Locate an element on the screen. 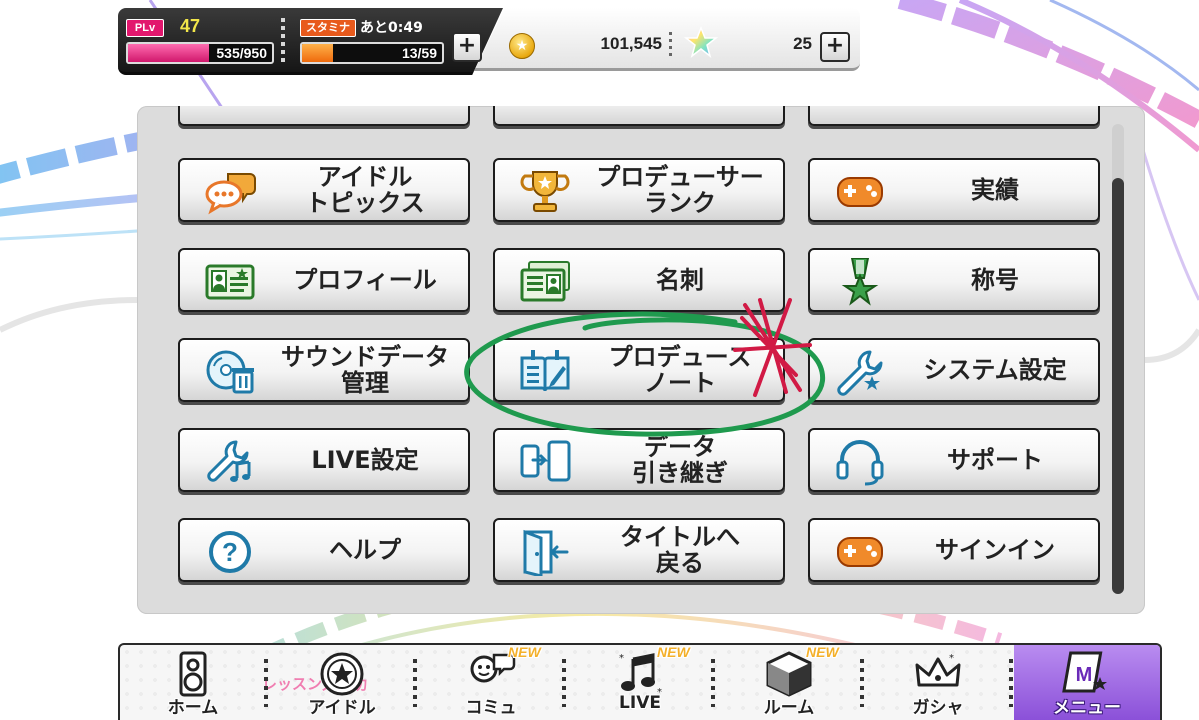 This screenshot has height=720, width=1199. menu-button: プロデュース ノート is located at coordinates (639, 370).